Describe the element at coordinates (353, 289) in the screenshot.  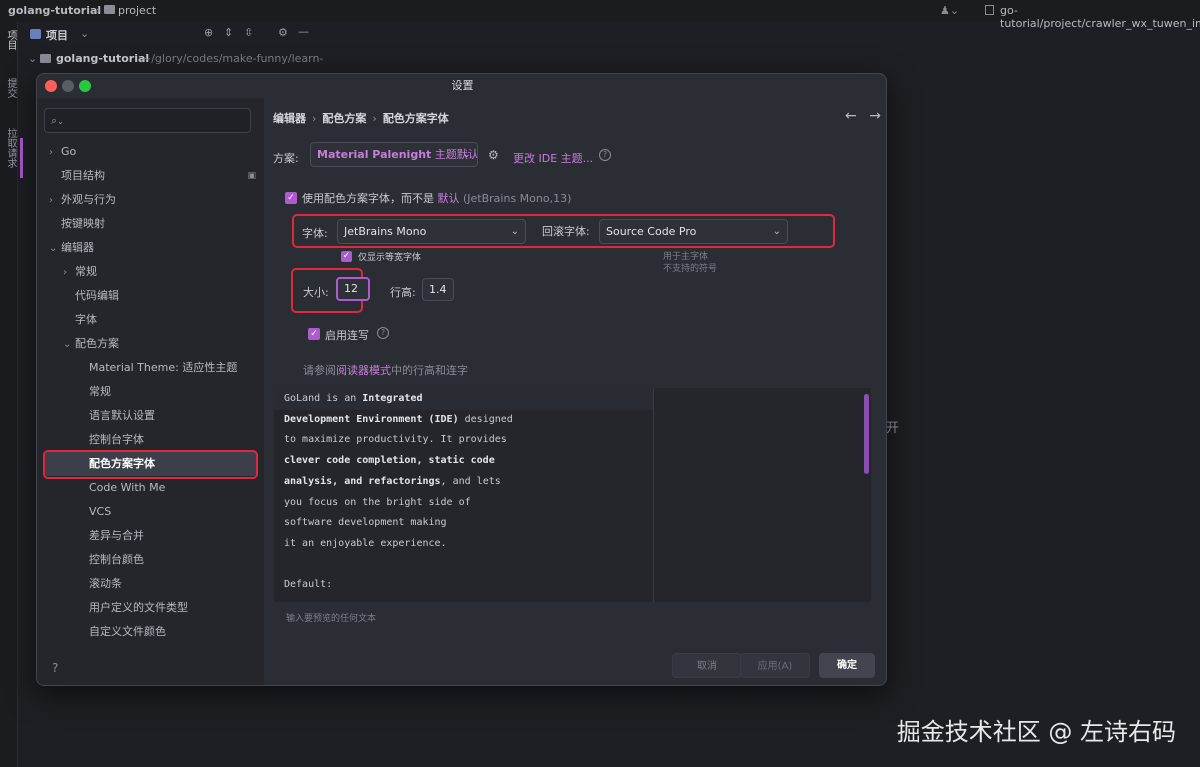
I see `size-input: 12` at that location.